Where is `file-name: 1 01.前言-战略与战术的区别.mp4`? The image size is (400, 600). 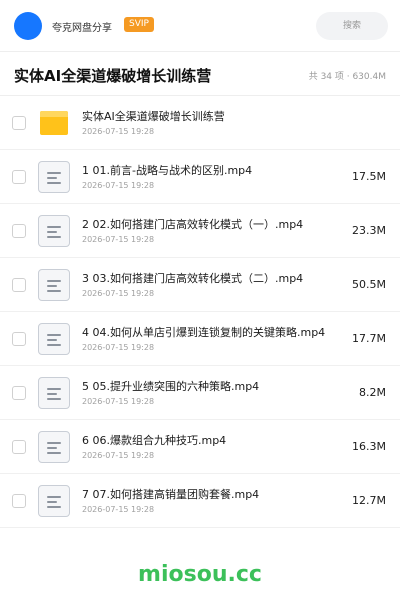
file-name: 1 01.前言-战略与战术的区别.mp4 is located at coordinates (167, 170).